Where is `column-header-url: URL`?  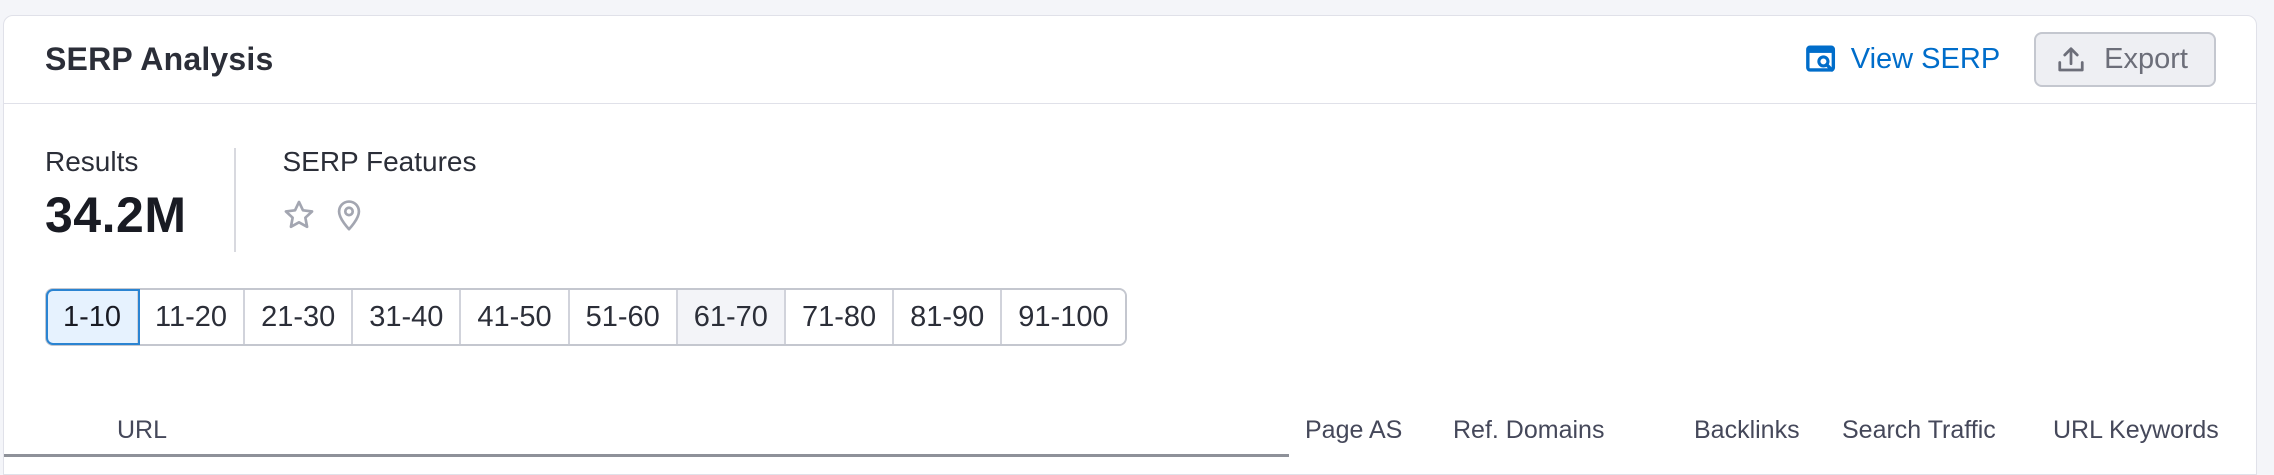 column-header-url: URL is located at coordinates (142, 430).